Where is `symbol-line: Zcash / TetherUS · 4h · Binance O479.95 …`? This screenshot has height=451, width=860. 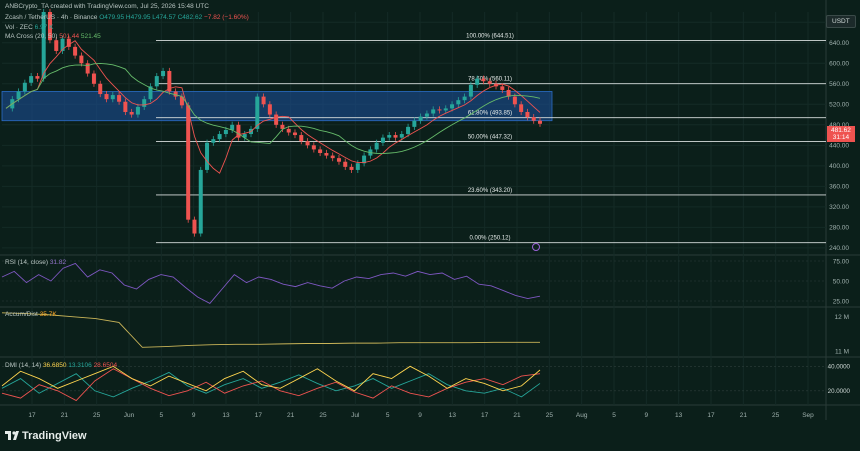 symbol-line: Zcash / TetherUS · 4h · Binance O479.95 … is located at coordinates (127, 17).